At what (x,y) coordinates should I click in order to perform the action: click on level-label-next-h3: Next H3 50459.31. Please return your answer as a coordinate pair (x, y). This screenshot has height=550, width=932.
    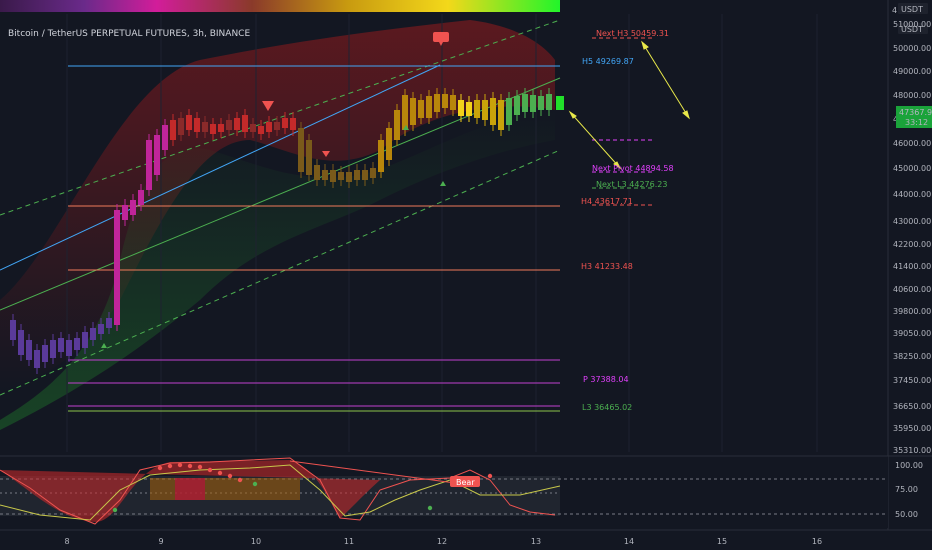
    Looking at the image, I should click on (632, 33).